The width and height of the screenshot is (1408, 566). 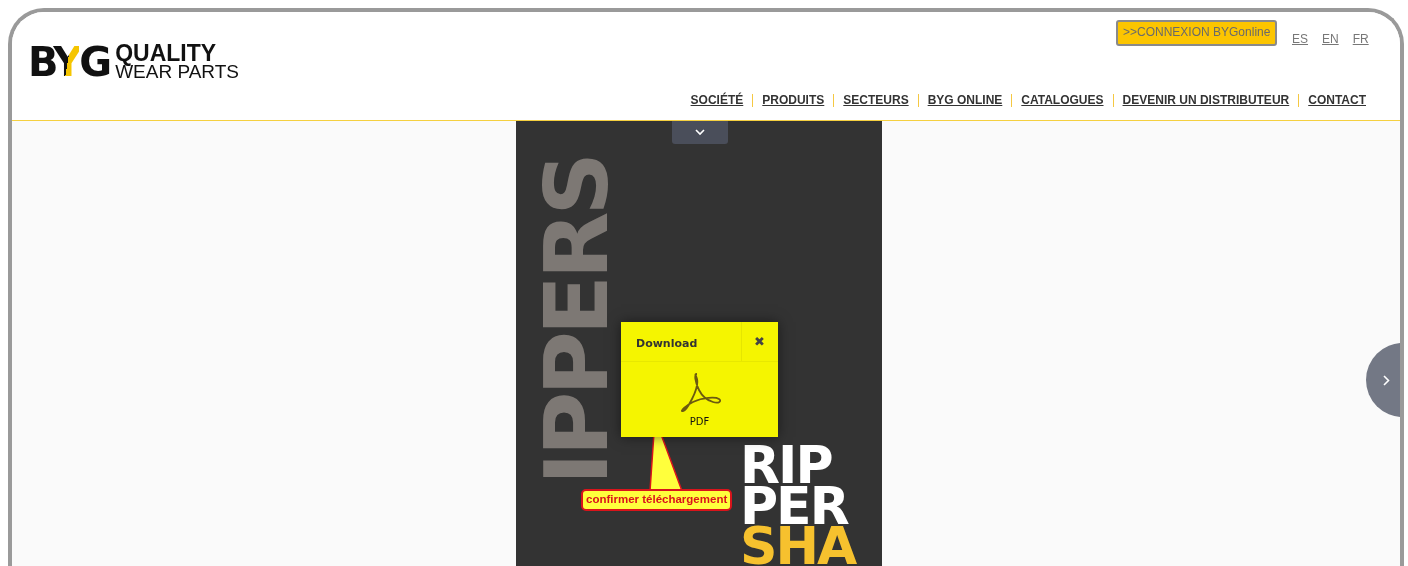 What do you see at coordinates (1300, 39) in the screenshot?
I see `language-link: ES` at bounding box center [1300, 39].